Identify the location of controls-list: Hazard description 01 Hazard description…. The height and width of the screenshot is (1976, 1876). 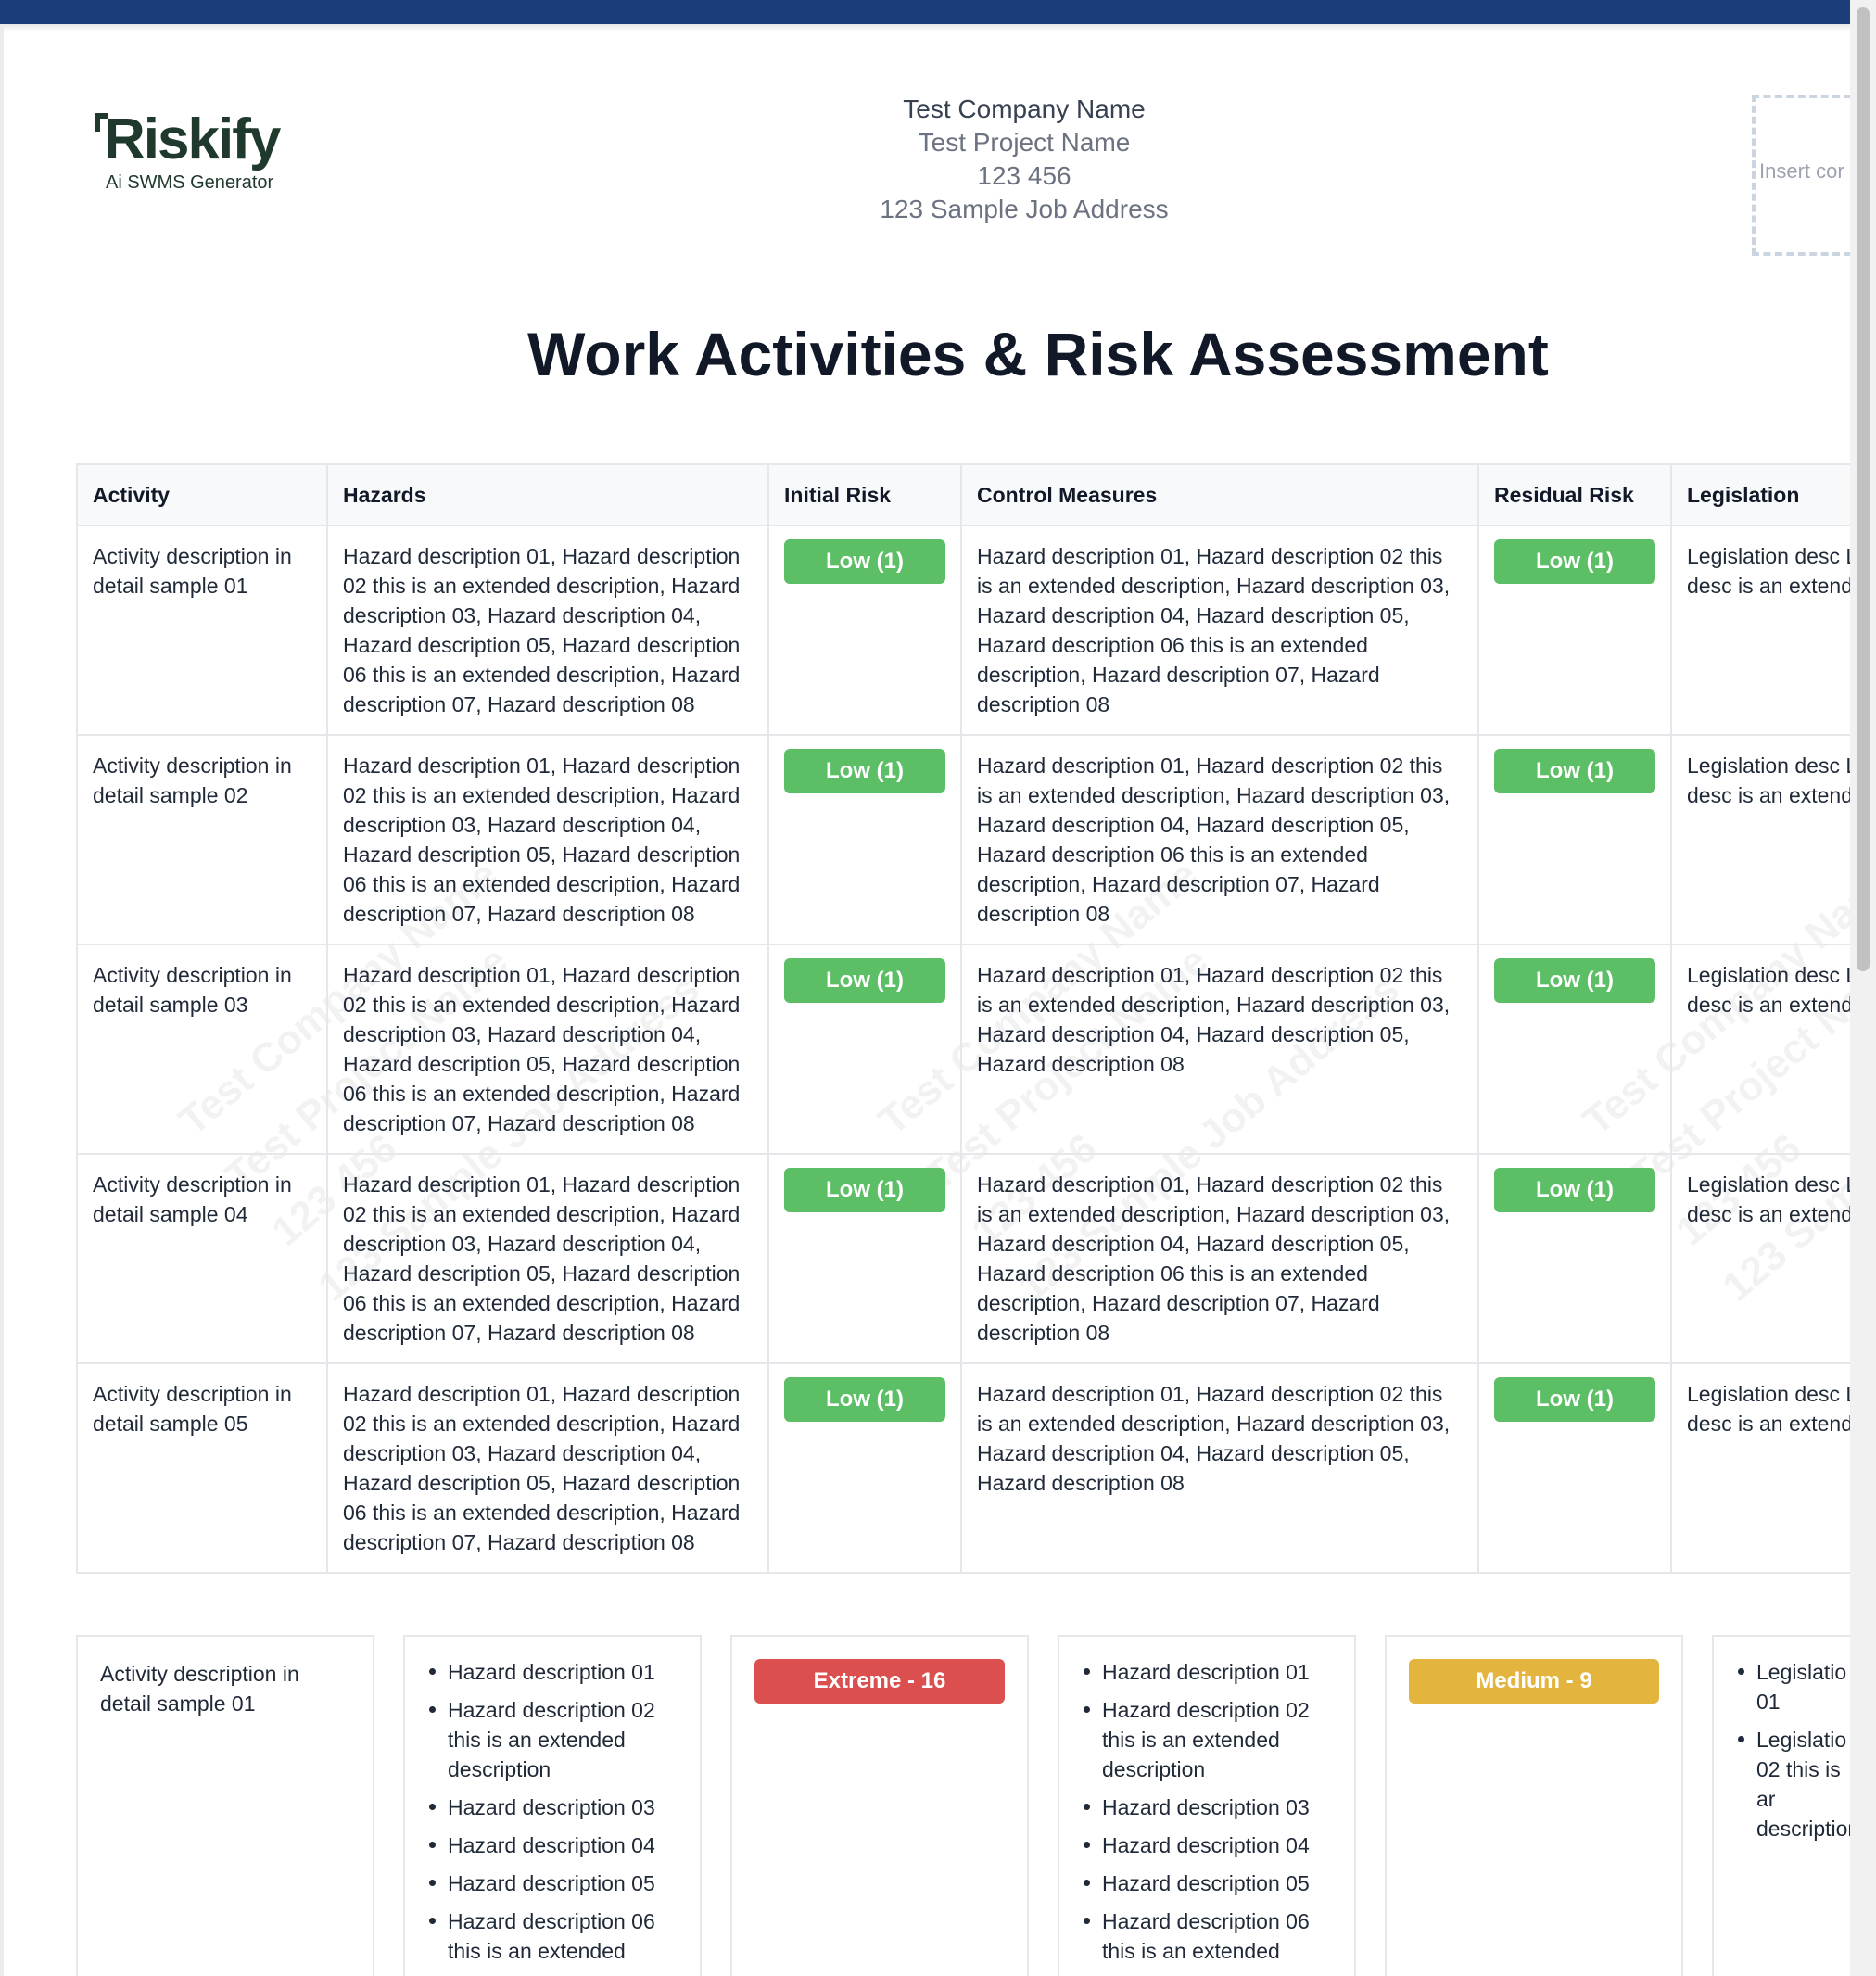
(1206, 1802).